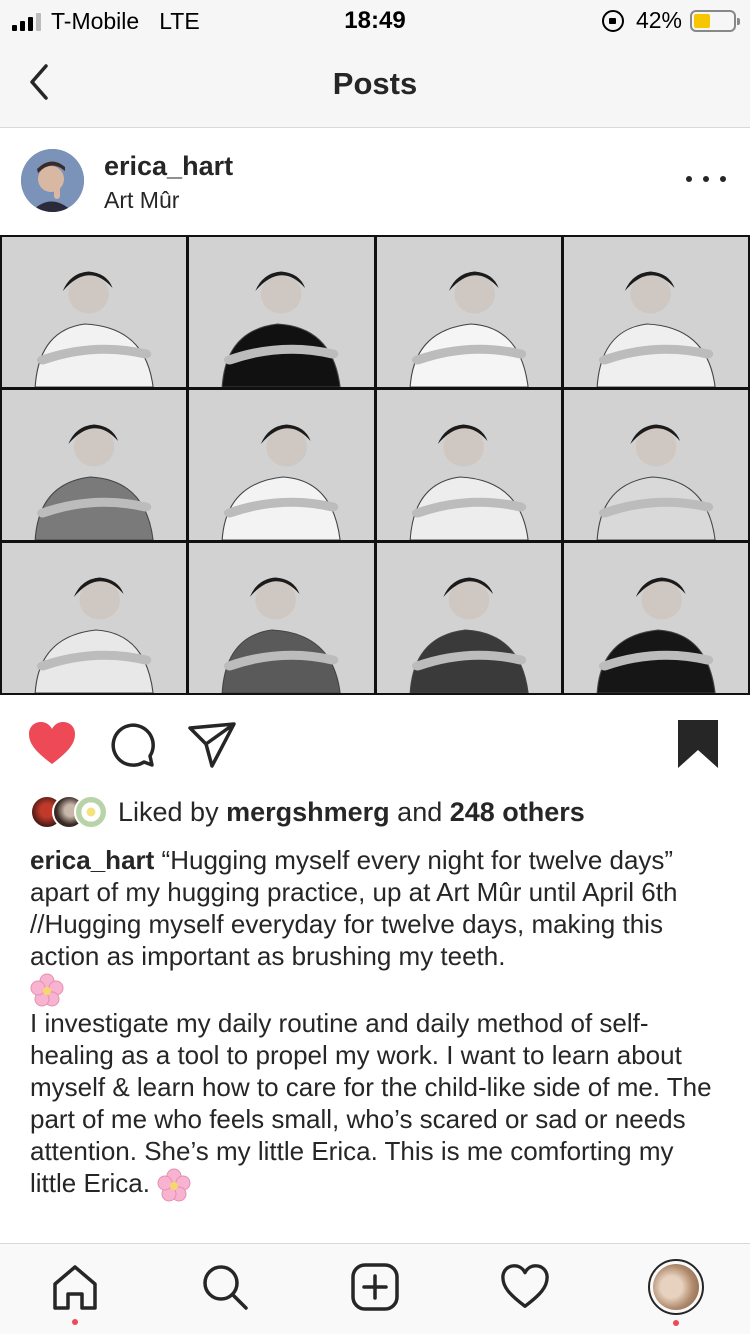 The image size is (750, 1334). I want to click on battery-fill, so click(702, 20).